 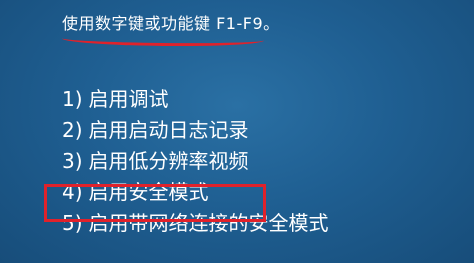 I want to click on option-label: 启用调试, so click(x=128, y=99).